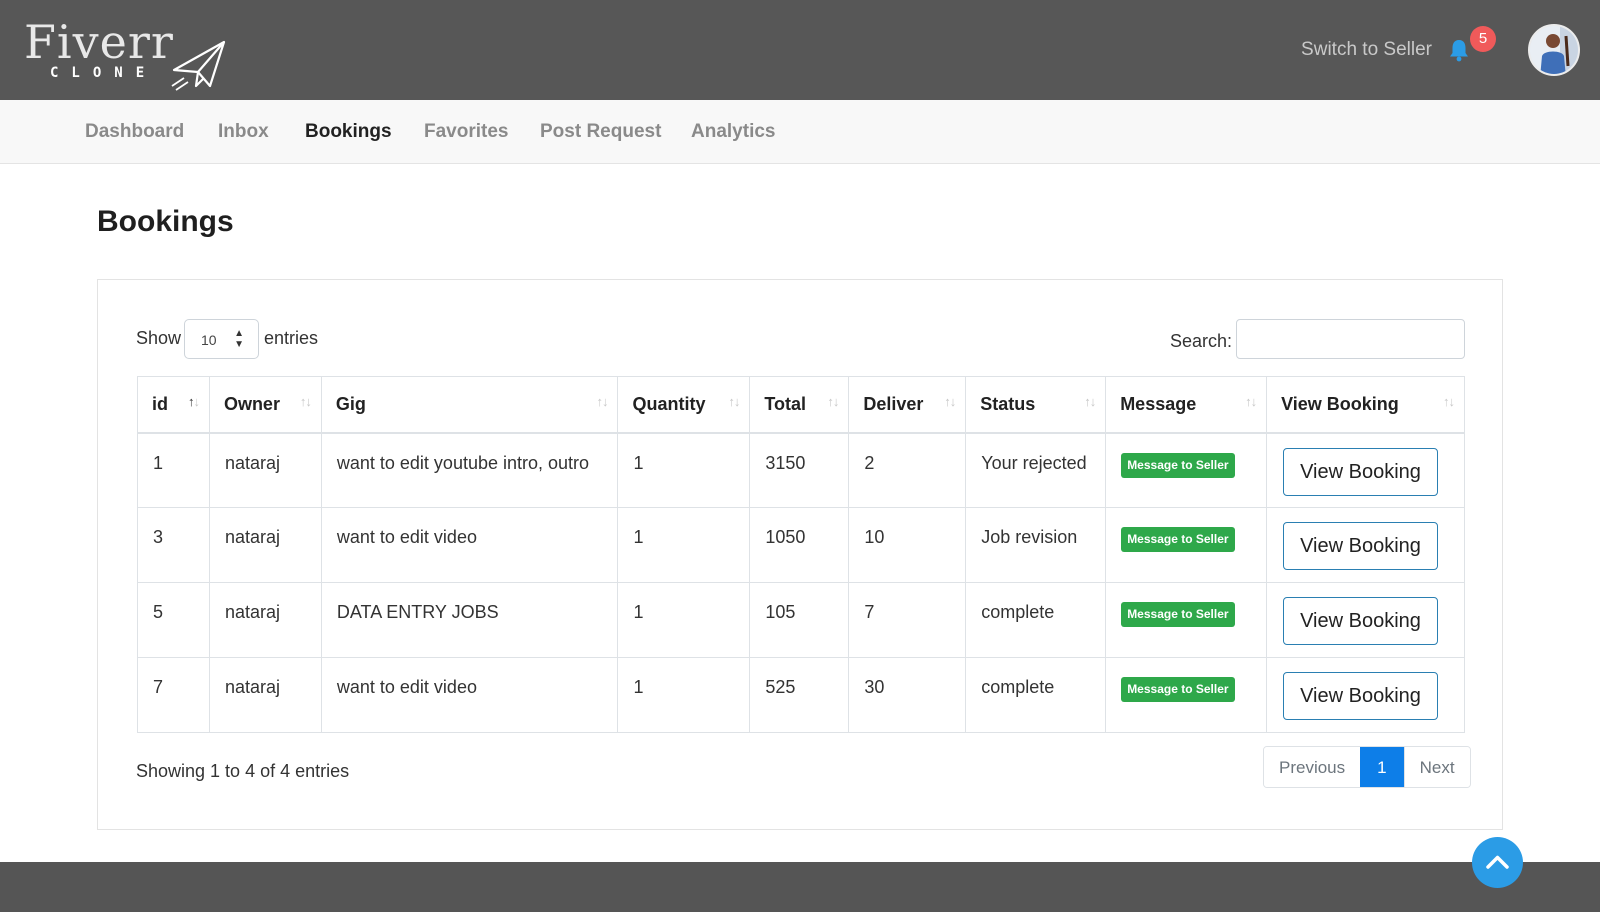 The height and width of the screenshot is (912, 1600). I want to click on cell-total: 3150, so click(799, 470).